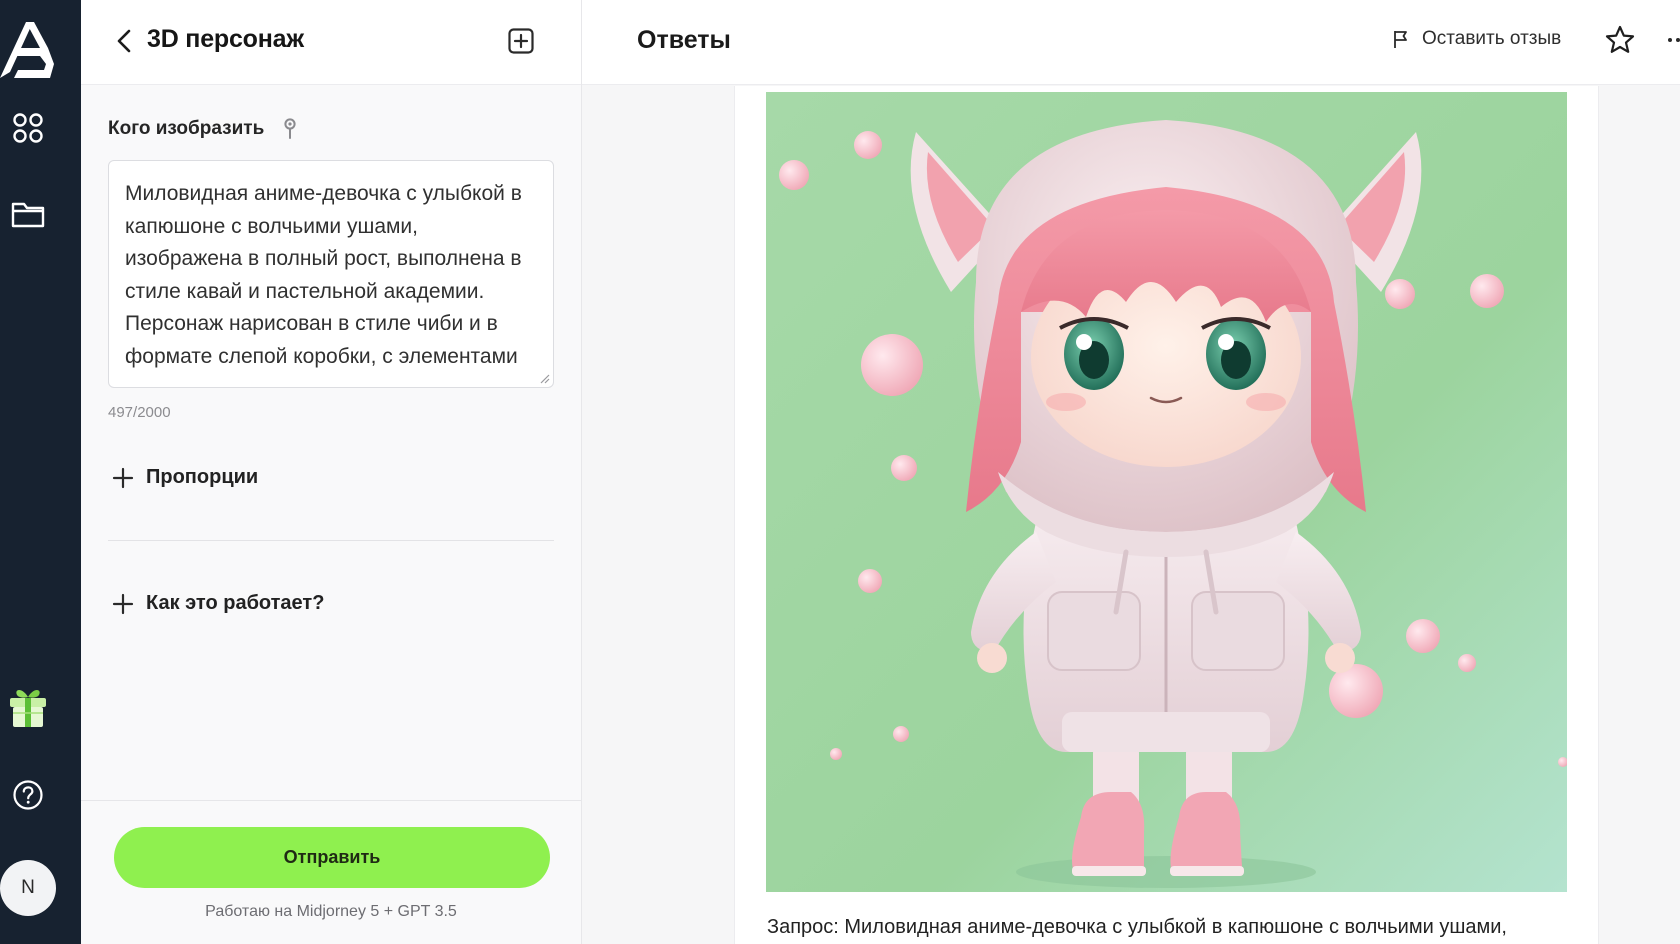 This screenshot has height=944, width=1680. Describe the element at coordinates (28, 214) in the screenshot. I see `folder-icon` at that location.